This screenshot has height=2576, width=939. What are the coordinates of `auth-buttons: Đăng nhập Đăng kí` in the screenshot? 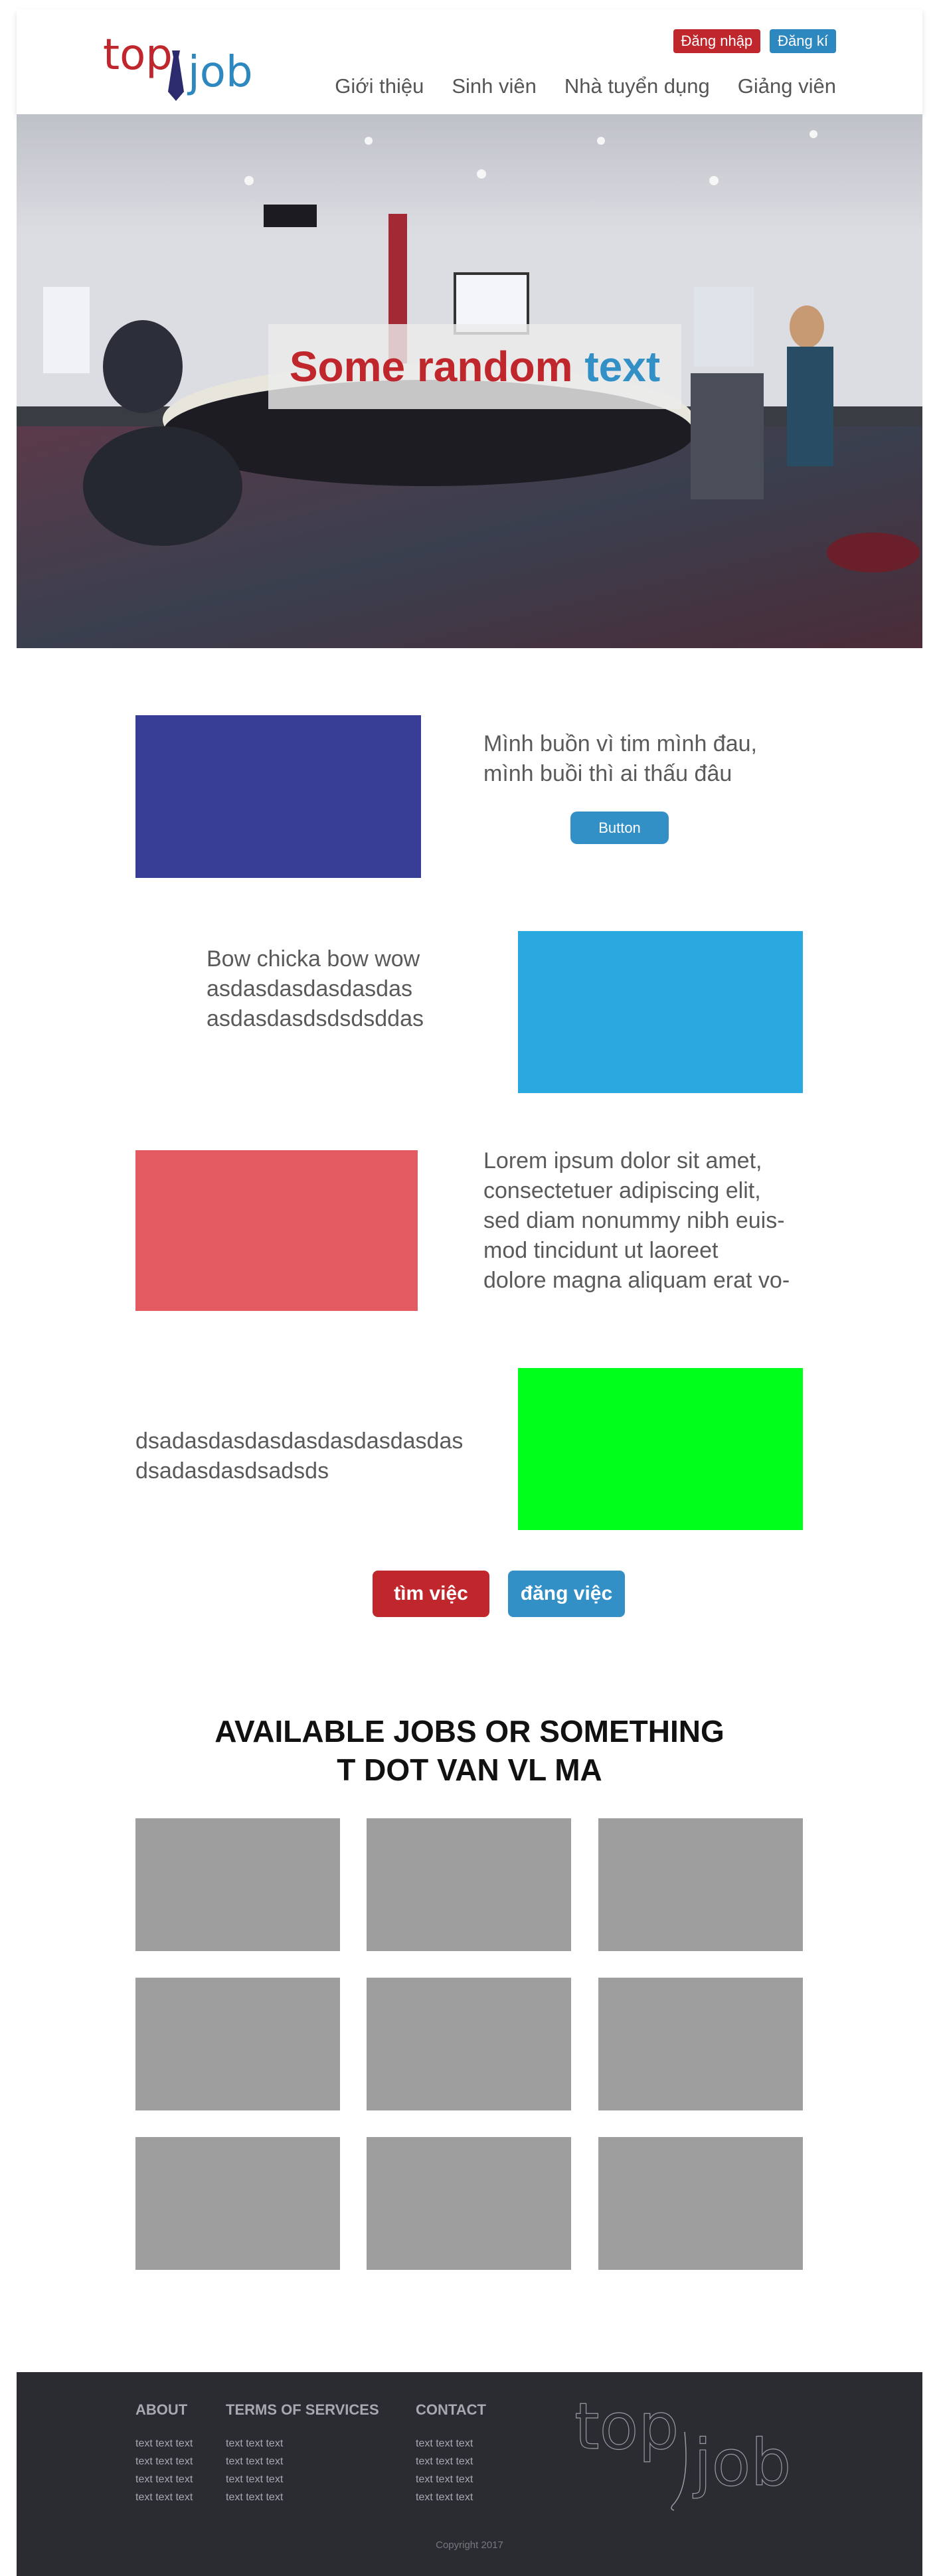 It's located at (754, 41).